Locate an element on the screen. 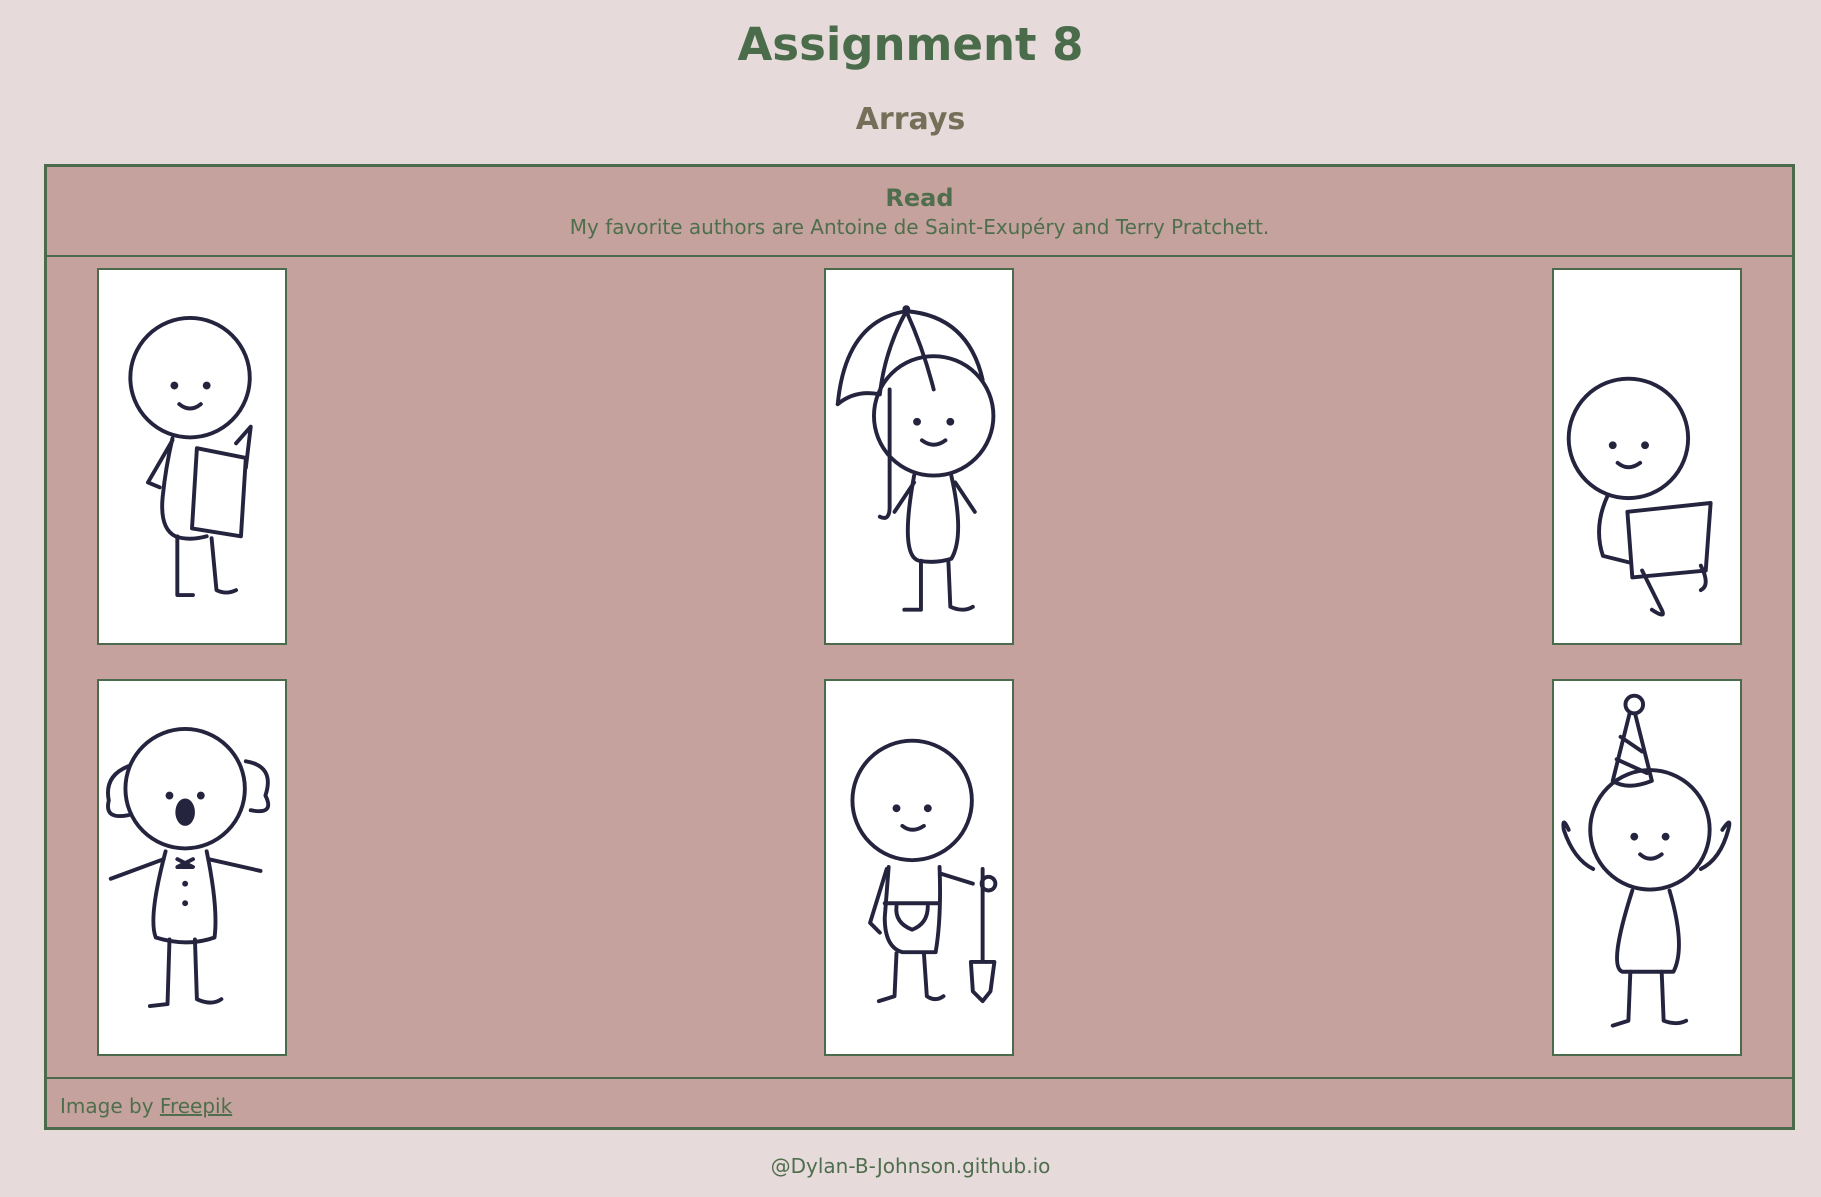 Image resolution: width=1821 pixels, height=1197 pixels. reading-figure-icon is located at coordinates (190, 456).